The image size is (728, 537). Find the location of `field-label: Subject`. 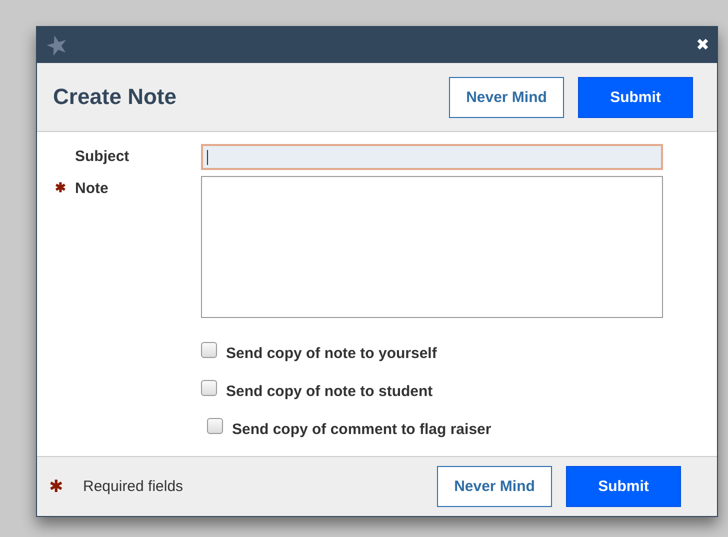

field-label: Subject is located at coordinates (102, 156).